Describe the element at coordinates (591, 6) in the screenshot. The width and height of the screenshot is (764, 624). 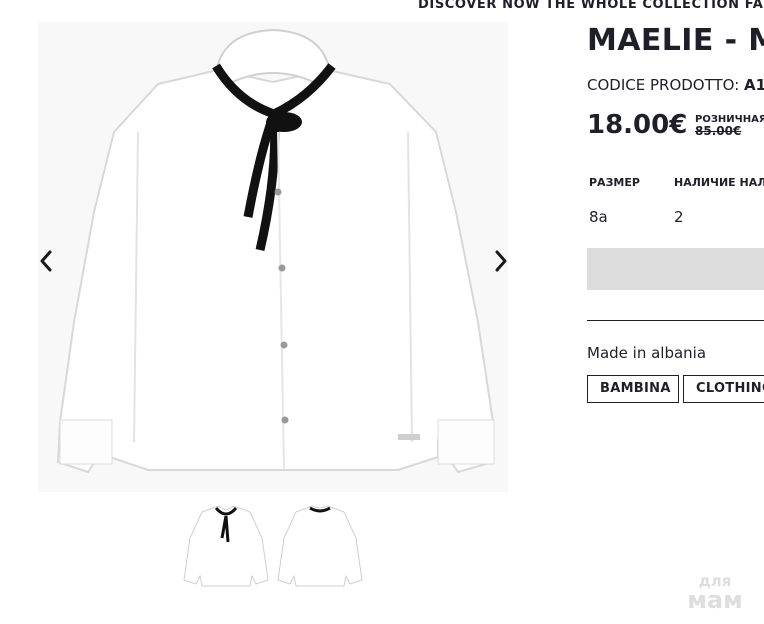
I see `promo-banner: DISCOVER NOW THE WHOLE COLLECTION FALL/` at that location.